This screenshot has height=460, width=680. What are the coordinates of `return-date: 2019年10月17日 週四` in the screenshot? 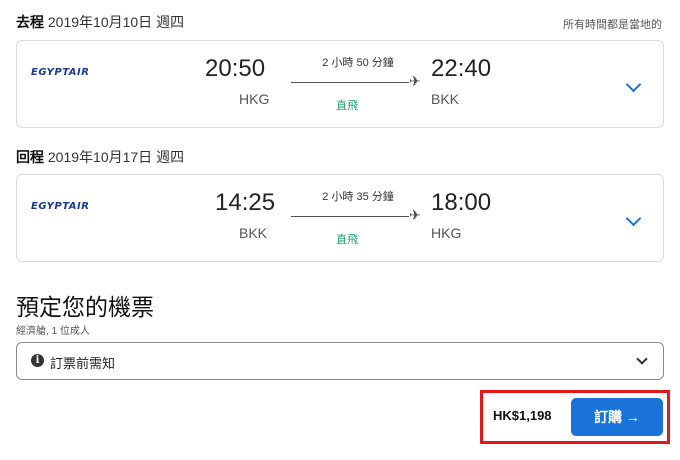 It's located at (116, 157).